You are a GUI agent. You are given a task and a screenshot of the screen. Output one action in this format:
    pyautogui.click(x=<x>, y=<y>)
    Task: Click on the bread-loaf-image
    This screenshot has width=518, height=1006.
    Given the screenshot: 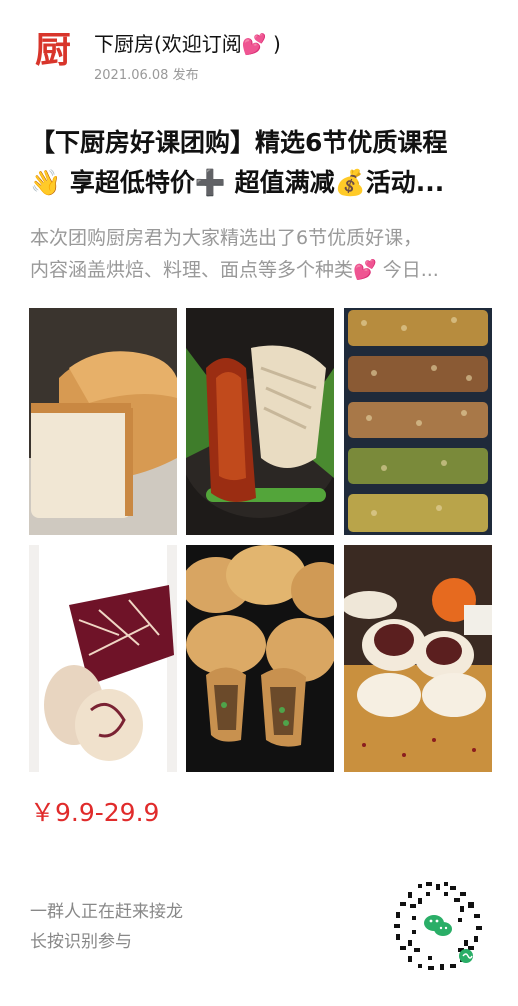 What is the action you would take?
    pyautogui.click(x=103, y=421)
    